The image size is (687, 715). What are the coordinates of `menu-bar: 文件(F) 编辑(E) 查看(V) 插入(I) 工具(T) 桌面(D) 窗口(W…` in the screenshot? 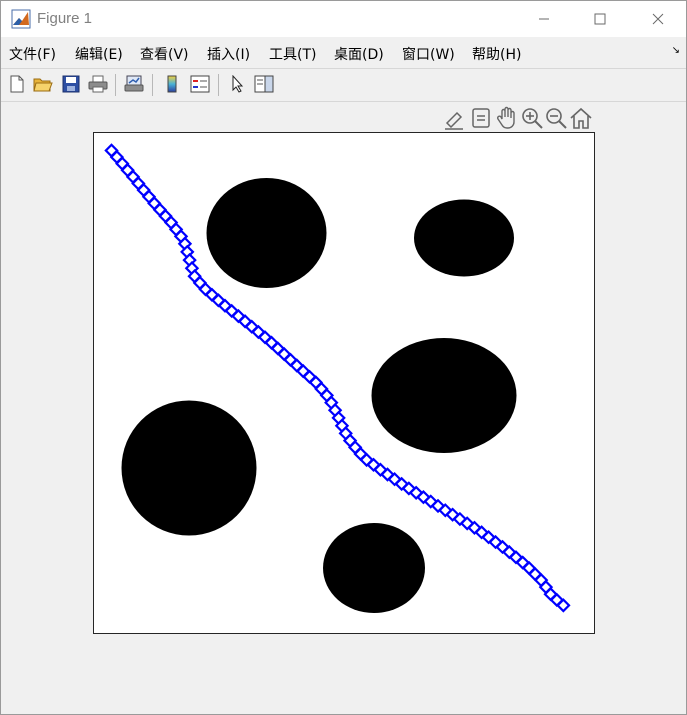 It's located at (343, 52).